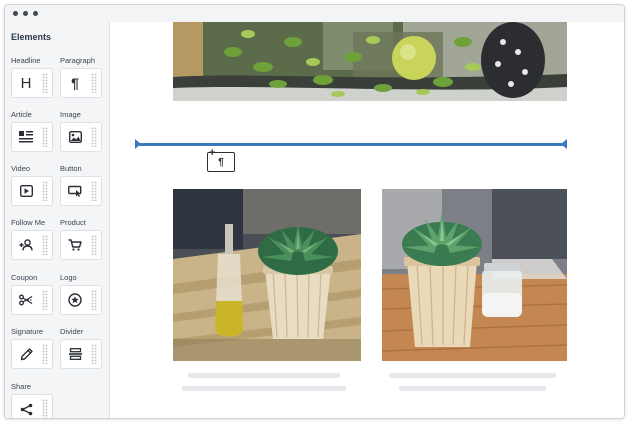  What do you see at coordinates (314, 14) in the screenshot?
I see `window-titlebar` at bounding box center [314, 14].